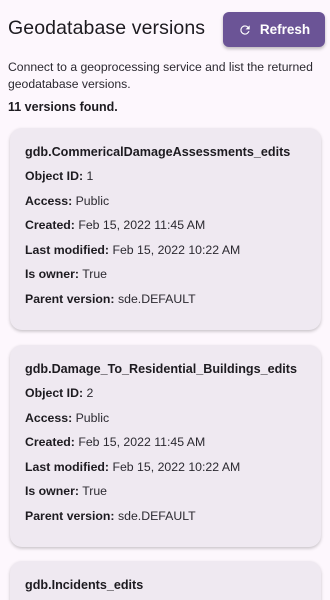  I want to click on refresh-icon, so click(245, 30).